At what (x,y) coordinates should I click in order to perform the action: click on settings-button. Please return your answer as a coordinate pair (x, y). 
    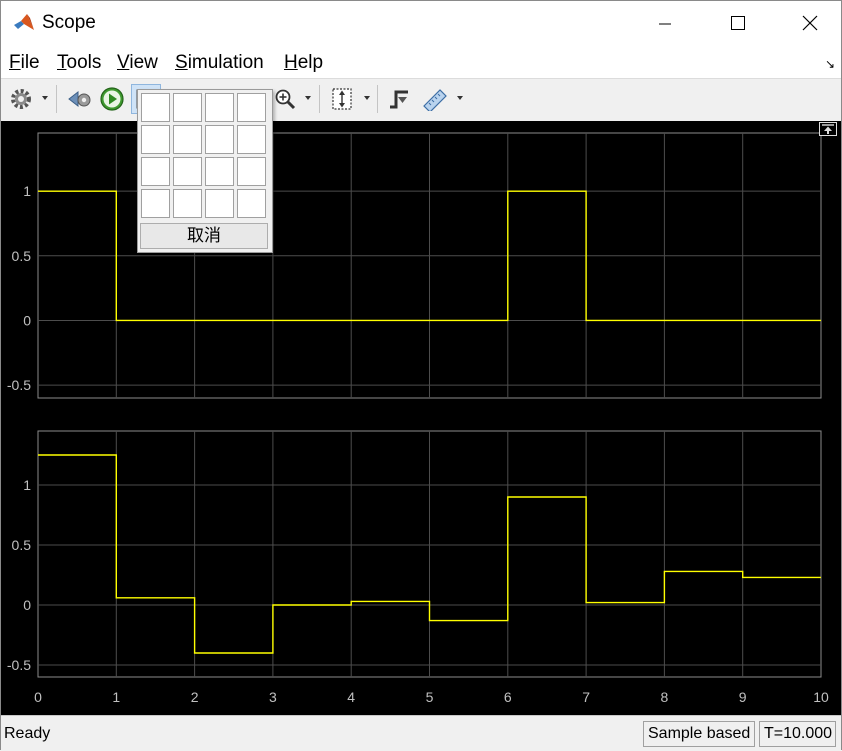
    Looking at the image, I should click on (21, 99).